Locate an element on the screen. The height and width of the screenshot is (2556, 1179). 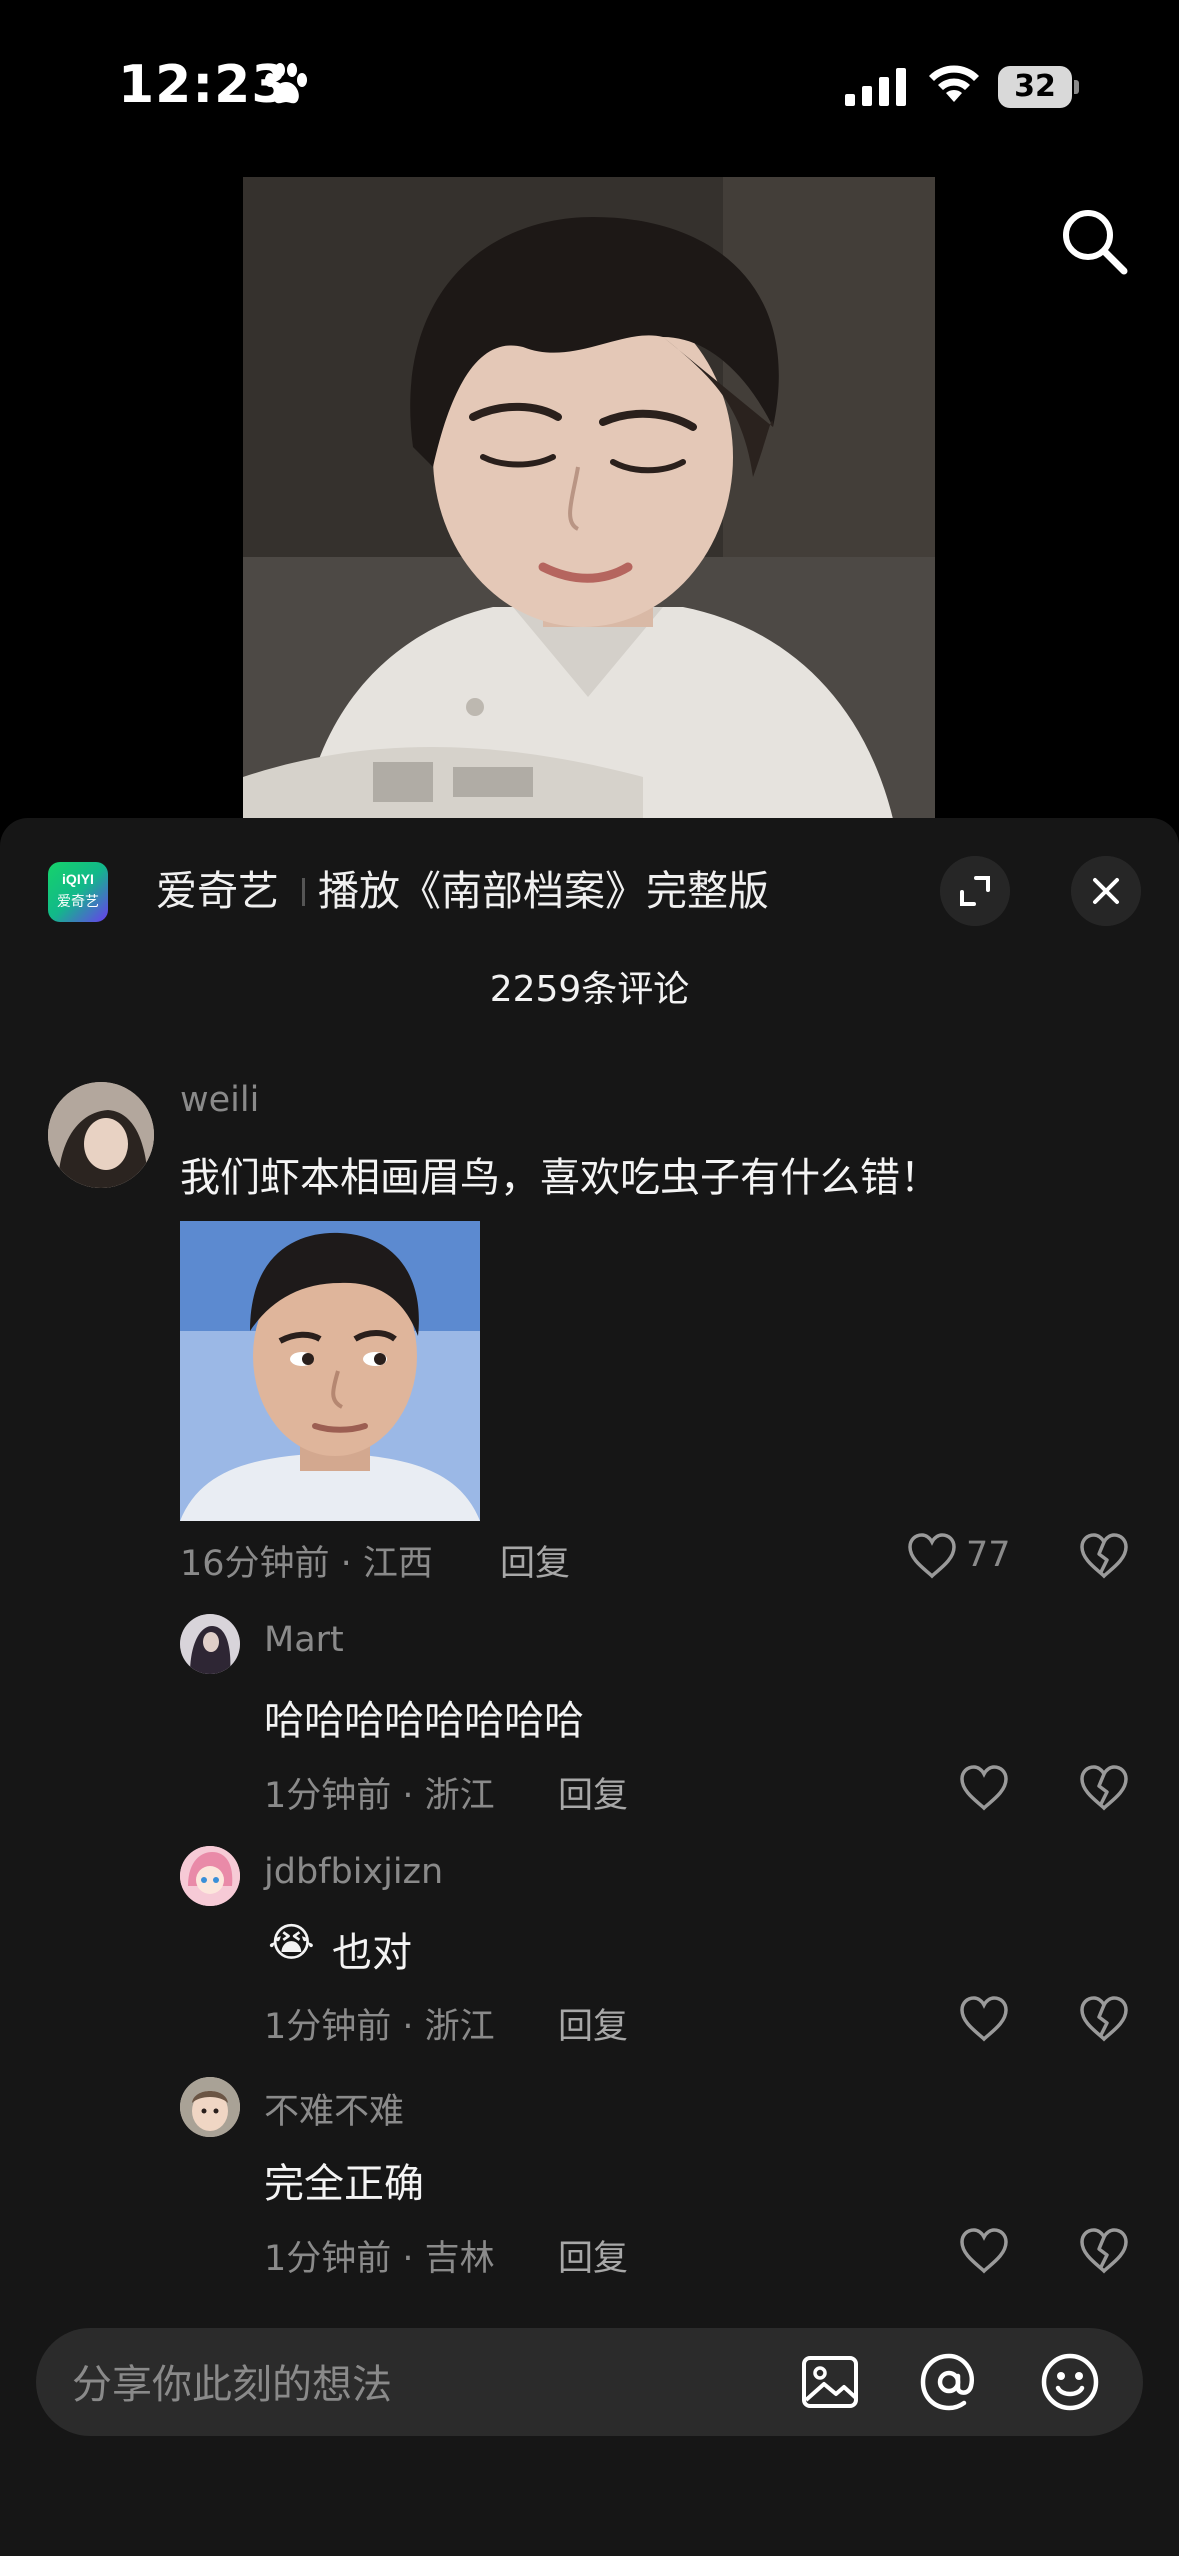
app-name: 爱奇艺 is located at coordinates (217, 891).